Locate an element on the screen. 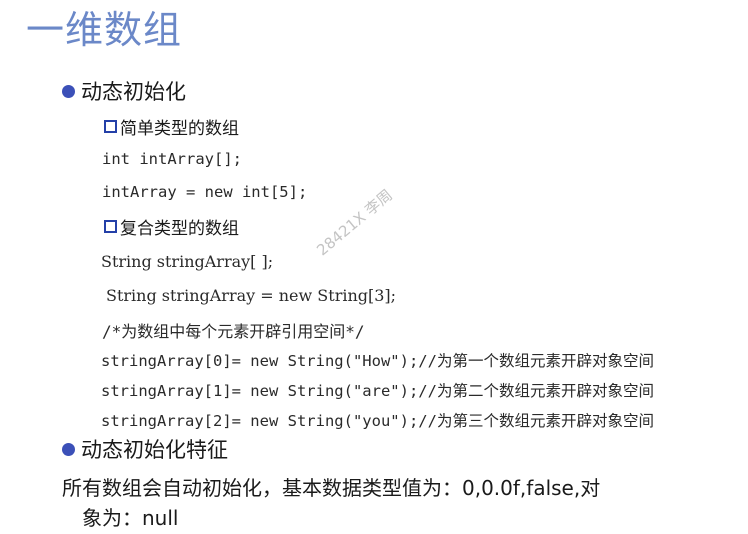 The height and width of the screenshot is (534, 748). bullet-dynamic-init: 动态初始化 is located at coordinates (124, 91).